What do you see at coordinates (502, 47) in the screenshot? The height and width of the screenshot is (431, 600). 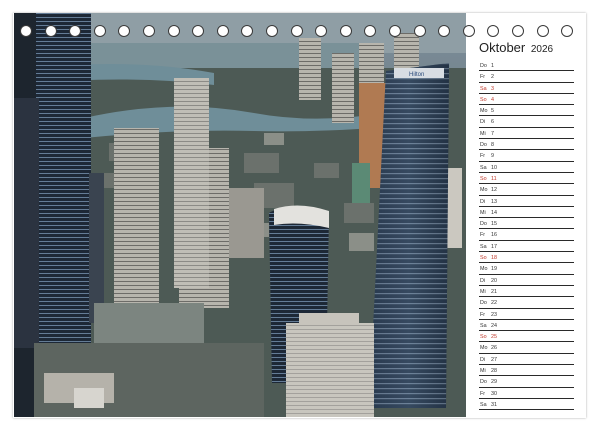 I see `month-name: Oktober` at bounding box center [502, 47].